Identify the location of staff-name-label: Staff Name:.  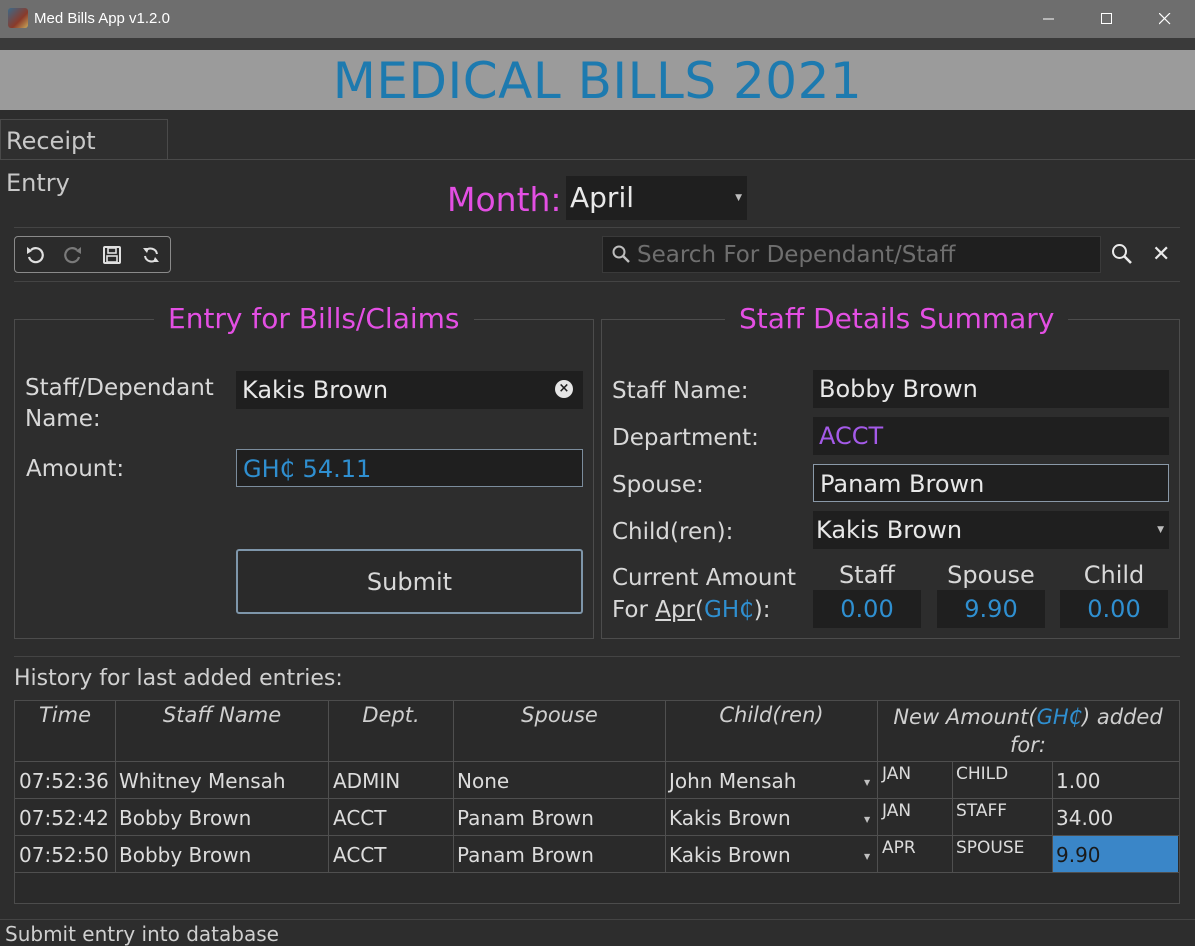
(680, 391).